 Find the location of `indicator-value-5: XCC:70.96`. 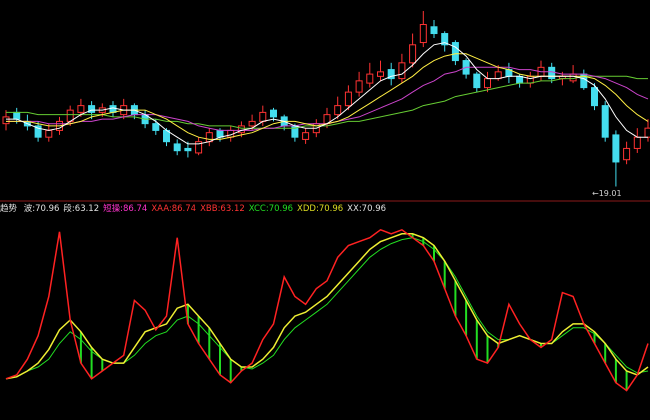

indicator-value-5: XCC:70.96 is located at coordinates (271, 209).